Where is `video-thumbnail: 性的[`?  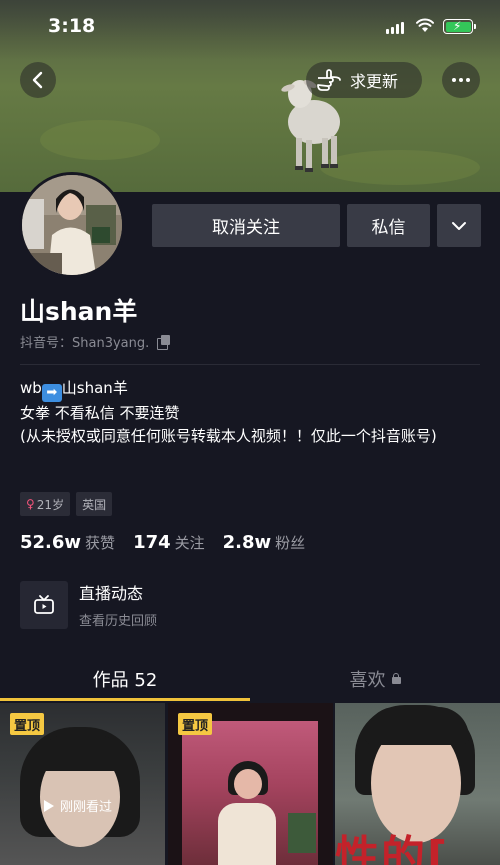
video-thumbnail: 性的[ is located at coordinates (417, 784).